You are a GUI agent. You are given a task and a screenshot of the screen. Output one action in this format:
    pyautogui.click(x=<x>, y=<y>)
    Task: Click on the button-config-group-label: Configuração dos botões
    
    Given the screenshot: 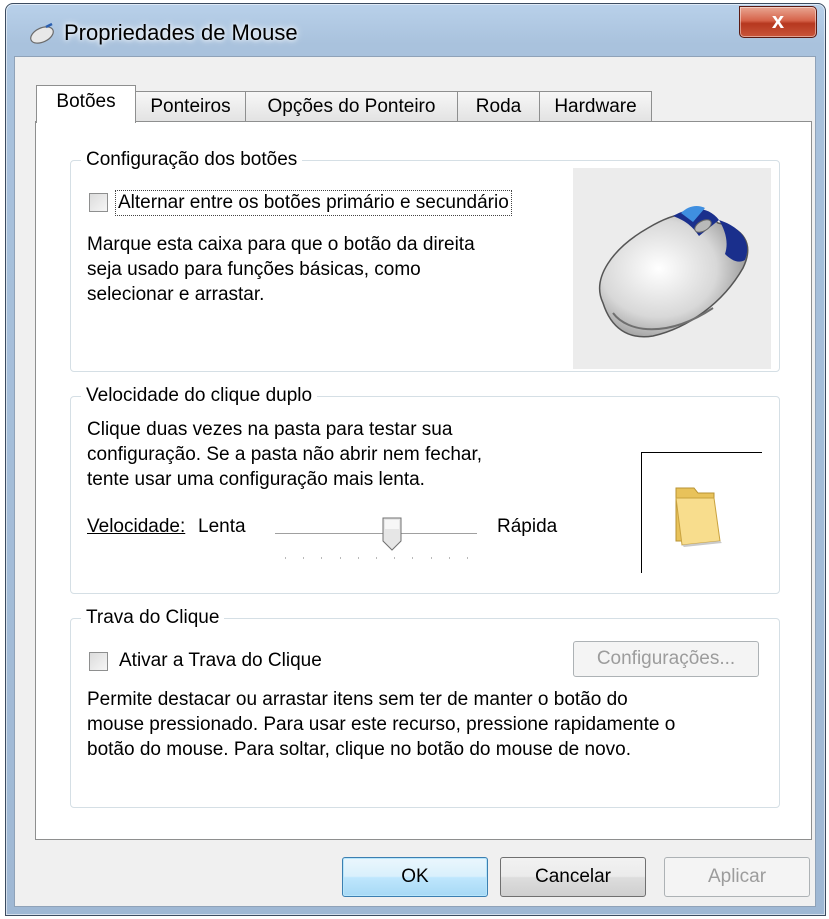 What is the action you would take?
    pyautogui.click(x=192, y=160)
    